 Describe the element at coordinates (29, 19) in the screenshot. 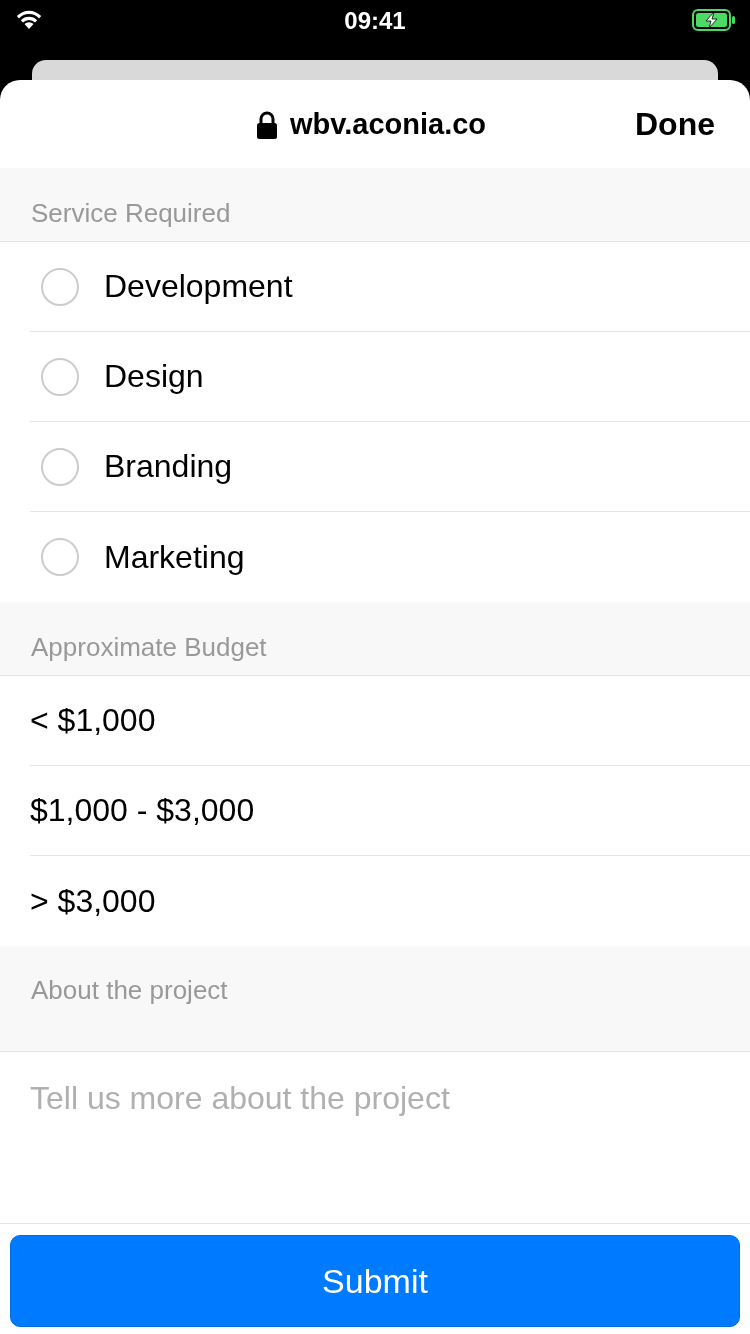

I see `wifi-icon` at that location.